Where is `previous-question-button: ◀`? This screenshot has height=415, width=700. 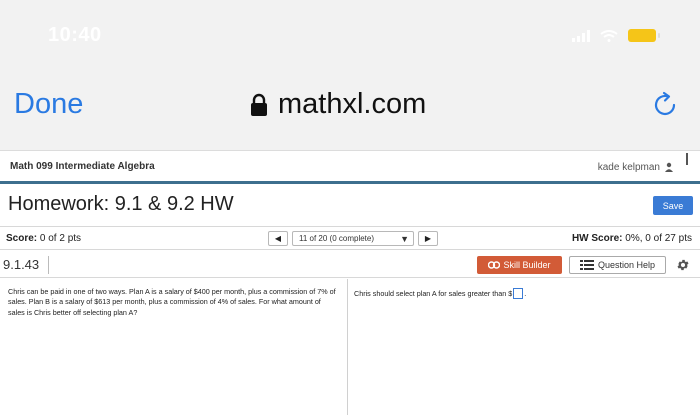
previous-question-button: ◀ is located at coordinates (278, 238).